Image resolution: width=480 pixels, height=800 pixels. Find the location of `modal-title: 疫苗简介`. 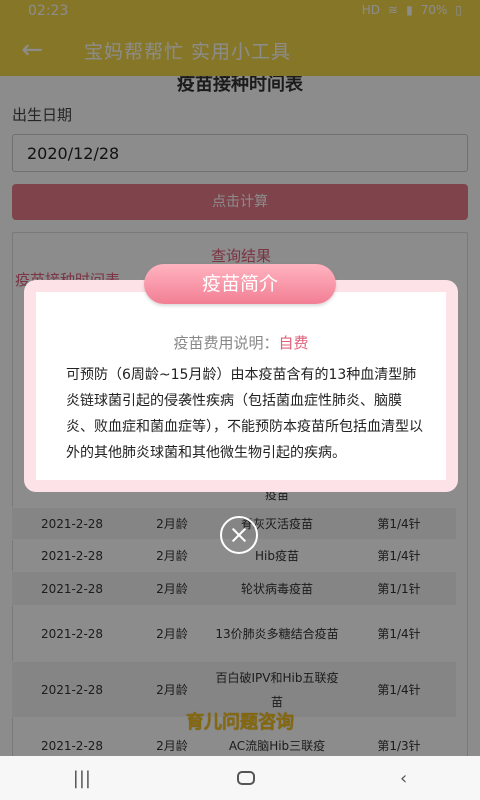

modal-title: 疫苗简介 is located at coordinates (240, 284).